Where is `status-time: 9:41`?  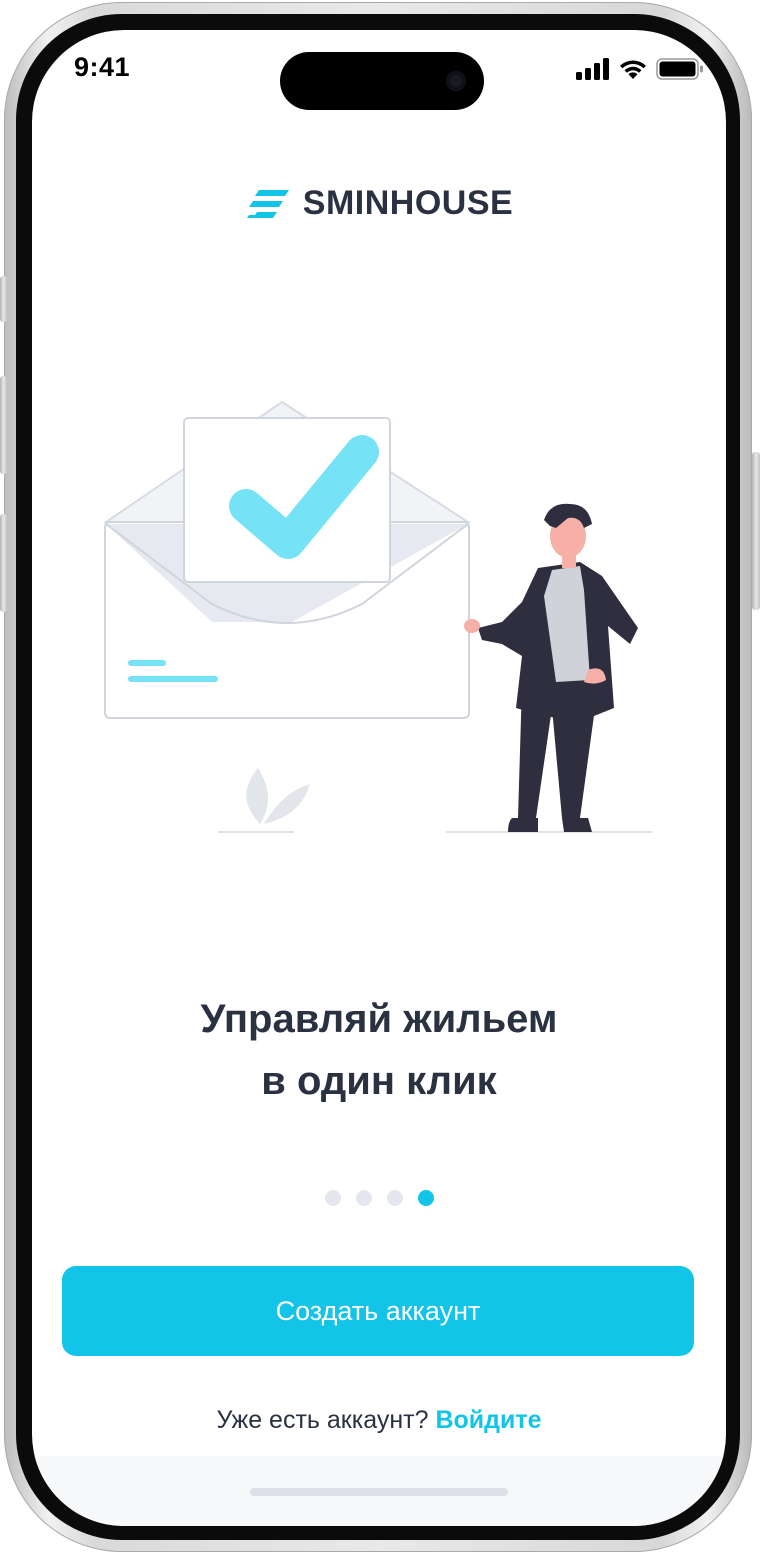 status-time: 9:41 is located at coordinates (102, 67).